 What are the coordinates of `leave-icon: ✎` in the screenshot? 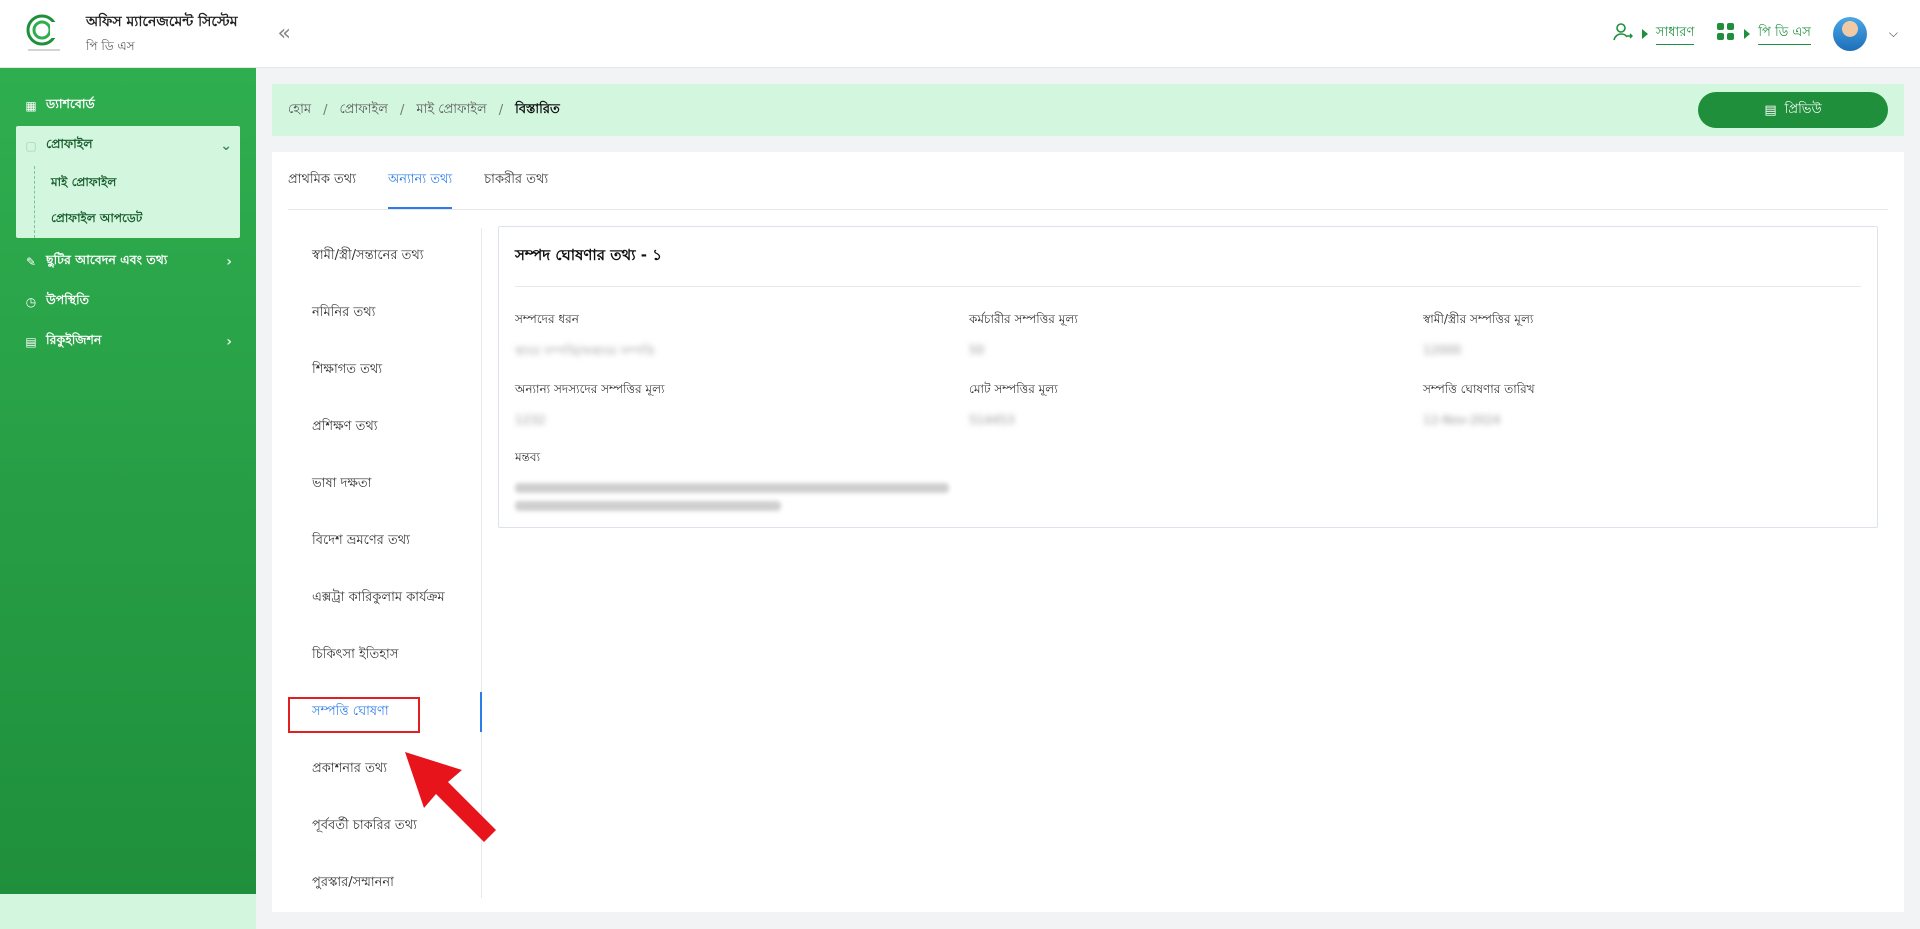 It's located at (31, 262).